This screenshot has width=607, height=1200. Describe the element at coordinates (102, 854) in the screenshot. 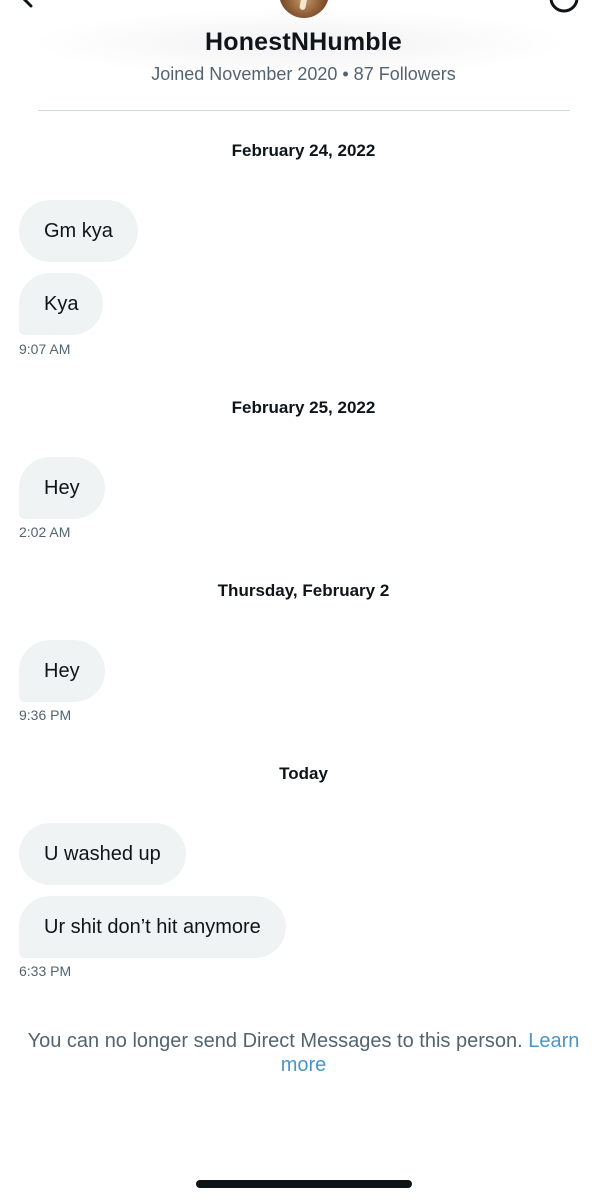

I see `message-bubble: U washed up` at that location.